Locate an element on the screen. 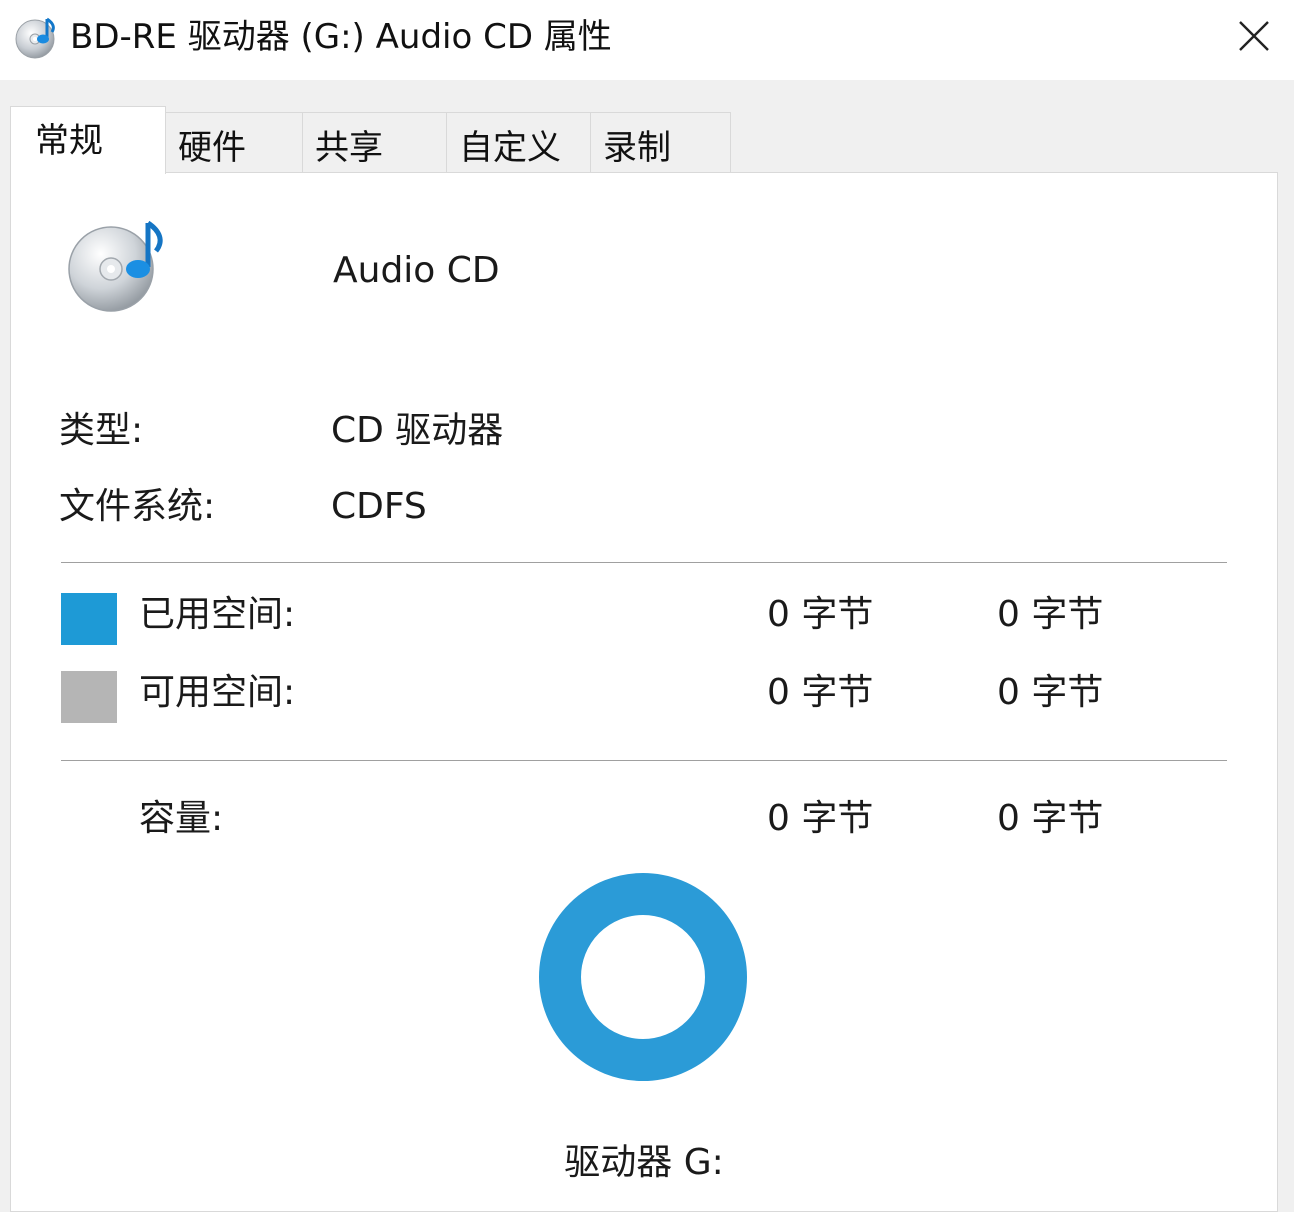 Image resolution: width=1294 pixels, height=1212 pixels. used-space-label: 已用空间: is located at coordinates (217, 614).